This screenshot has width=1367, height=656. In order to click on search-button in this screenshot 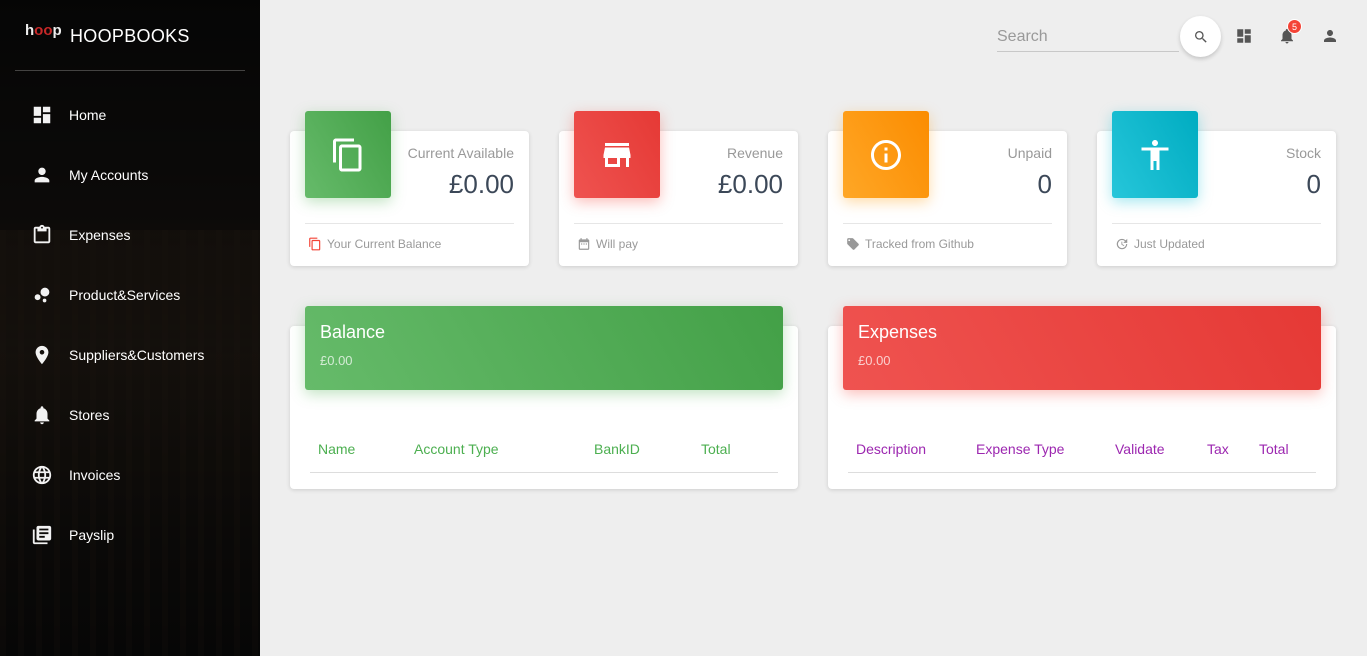, I will do `click(1200, 36)`.